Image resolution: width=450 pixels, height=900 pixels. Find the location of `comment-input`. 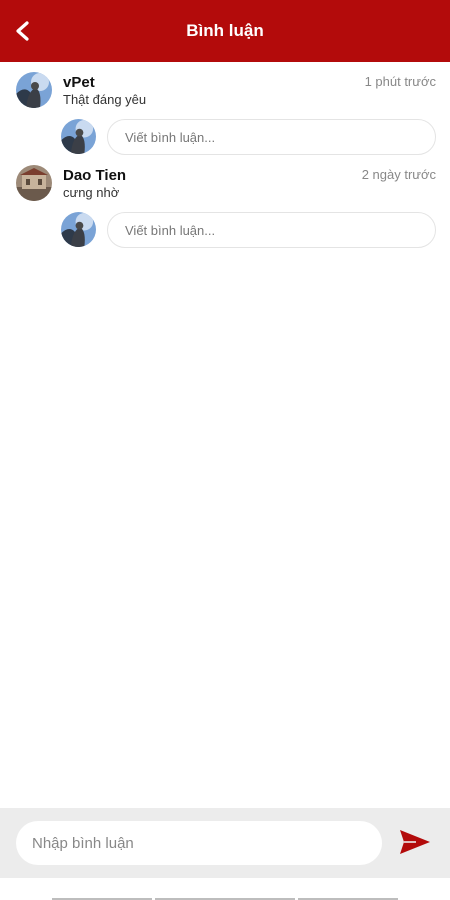

comment-input is located at coordinates (199, 843).